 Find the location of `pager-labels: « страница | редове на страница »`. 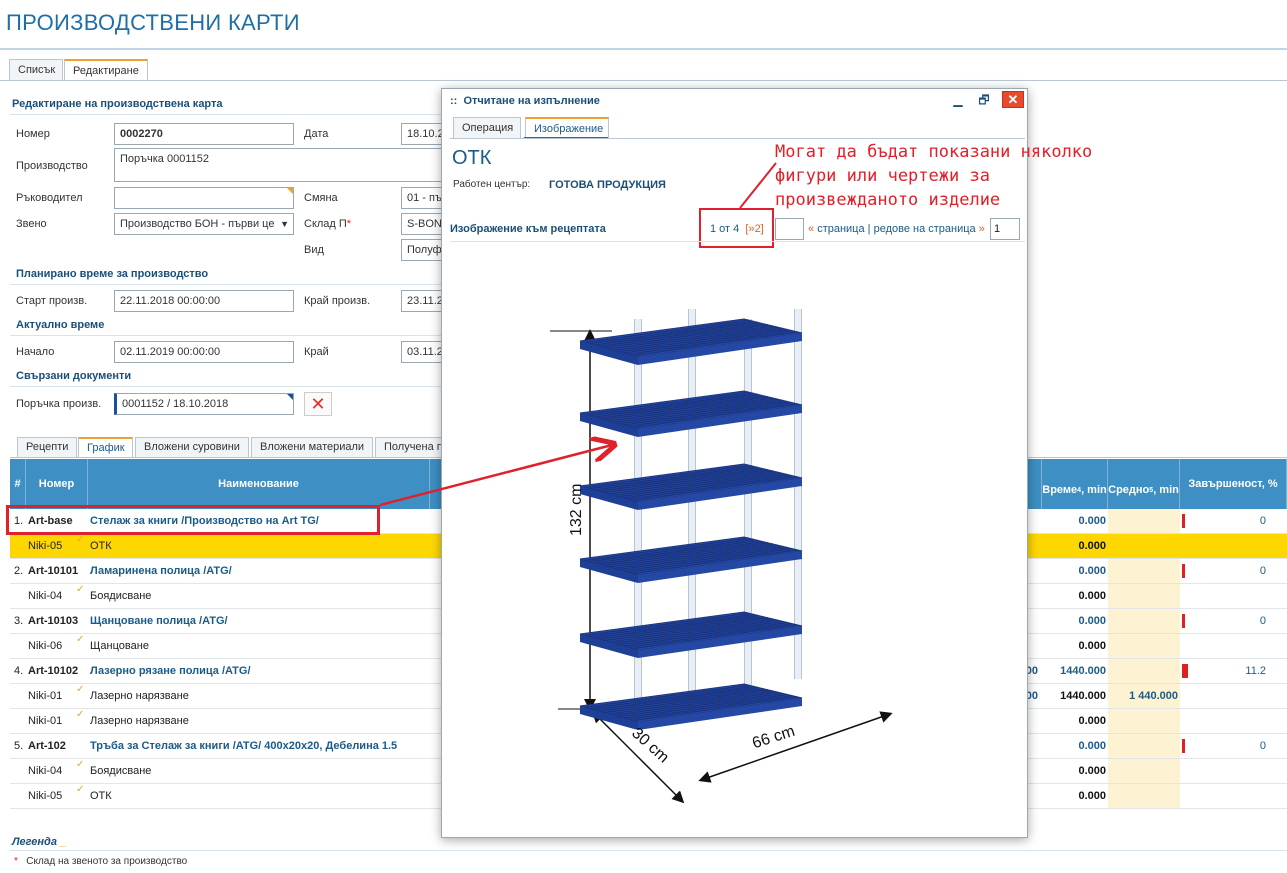

pager-labels: « страница | редове на страница » is located at coordinates (896, 229).